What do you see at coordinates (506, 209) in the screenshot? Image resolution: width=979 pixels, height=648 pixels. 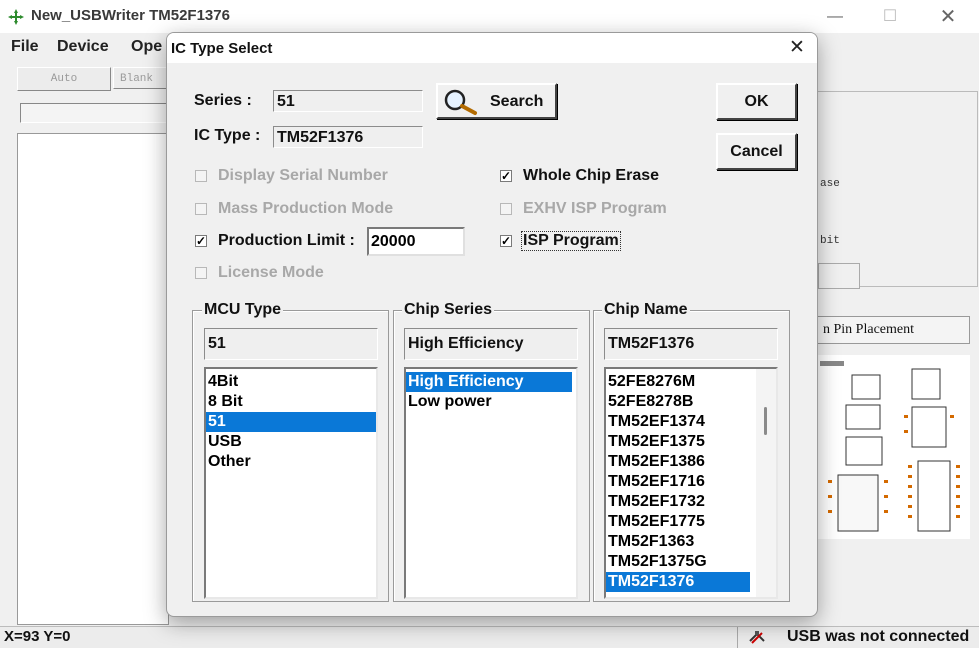 I see `exhv-isp-checkbox` at bounding box center [506, 209].